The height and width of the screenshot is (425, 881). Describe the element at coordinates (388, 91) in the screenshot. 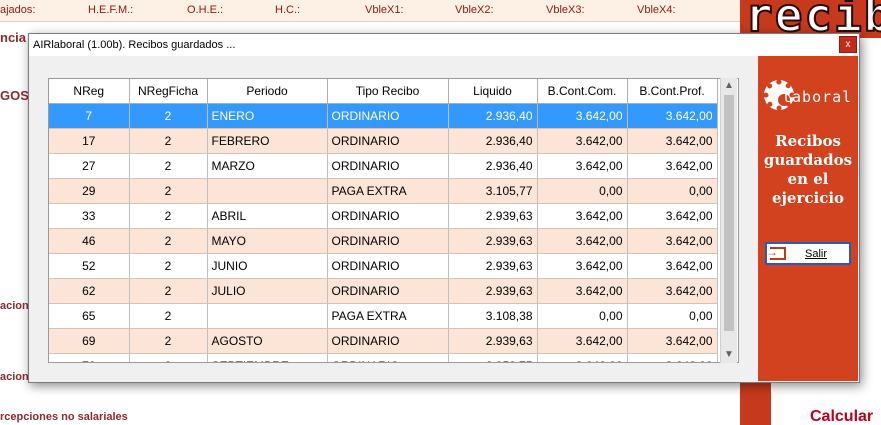

I see `column-header: Tipo Recibo` at that location.